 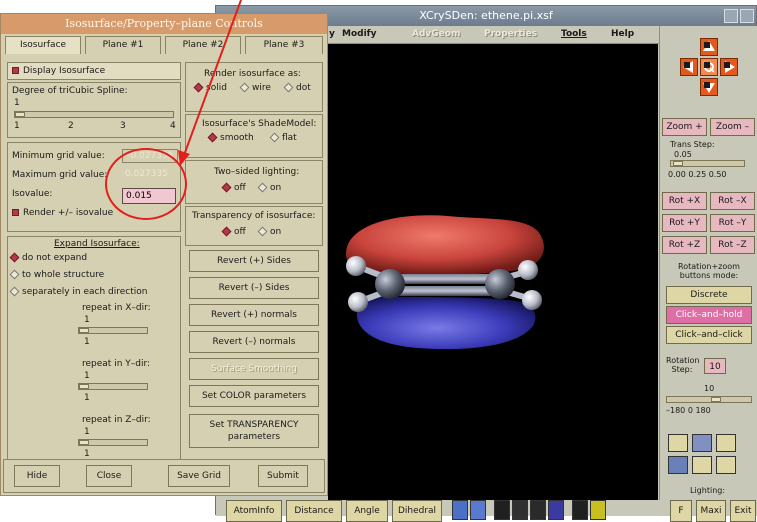 What do you see at coordinates (556, 510) in the screenshot?
I see `stick-model-icon` at bounding box center [556, 510].